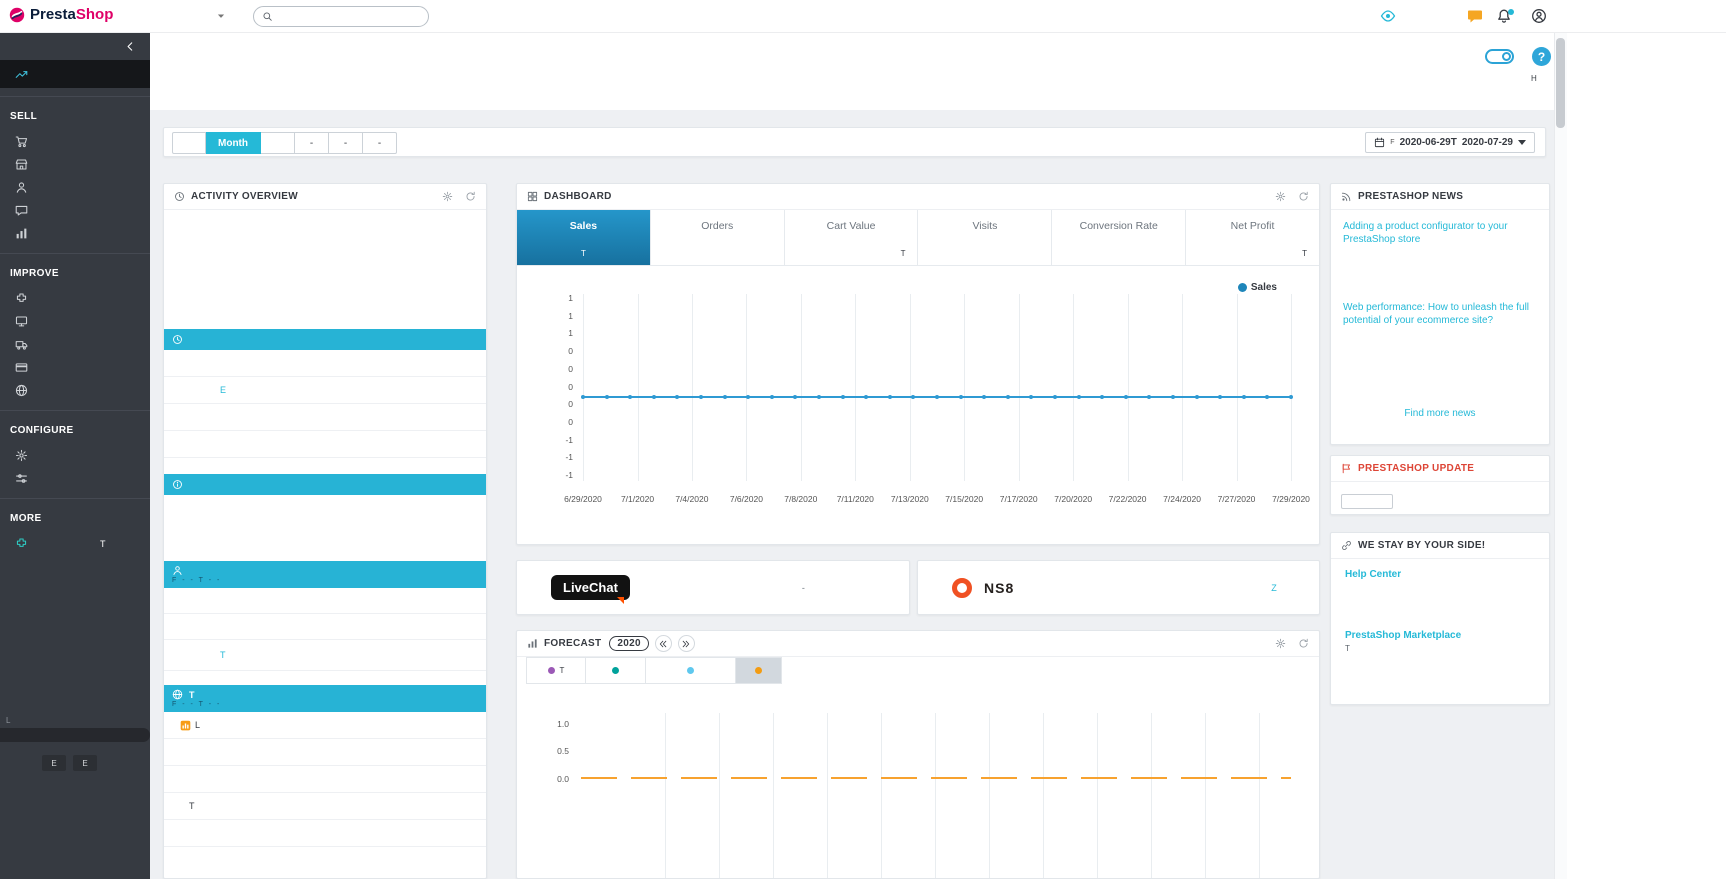 This screenshot has height=879, width=1726. I want to click on stats-icon, so click(21, 233).